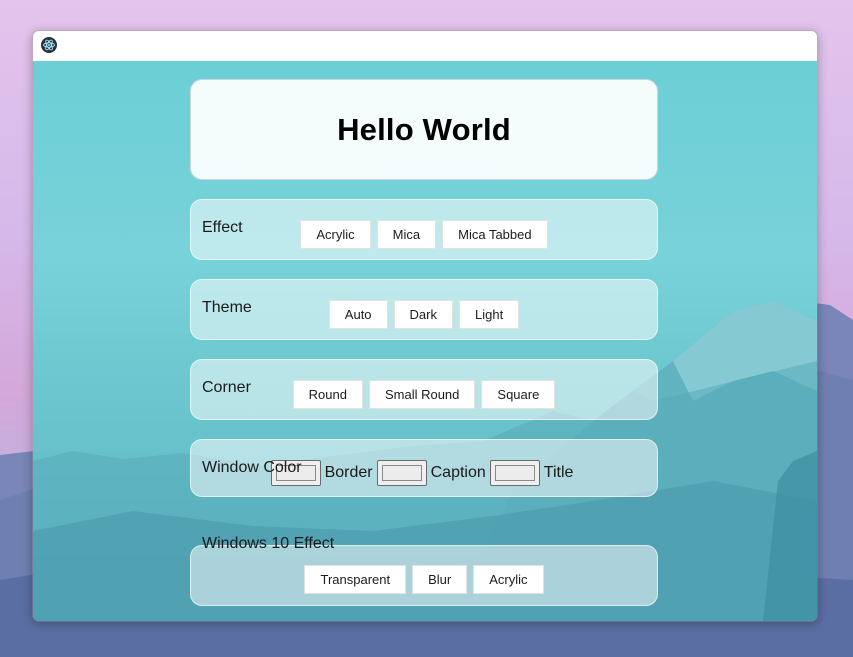 The image size is (853, 657). What do you see at coordinates (327, 394) in the screenshot?
I see `corner-round-button: Round` at bounding box center [327, 394].